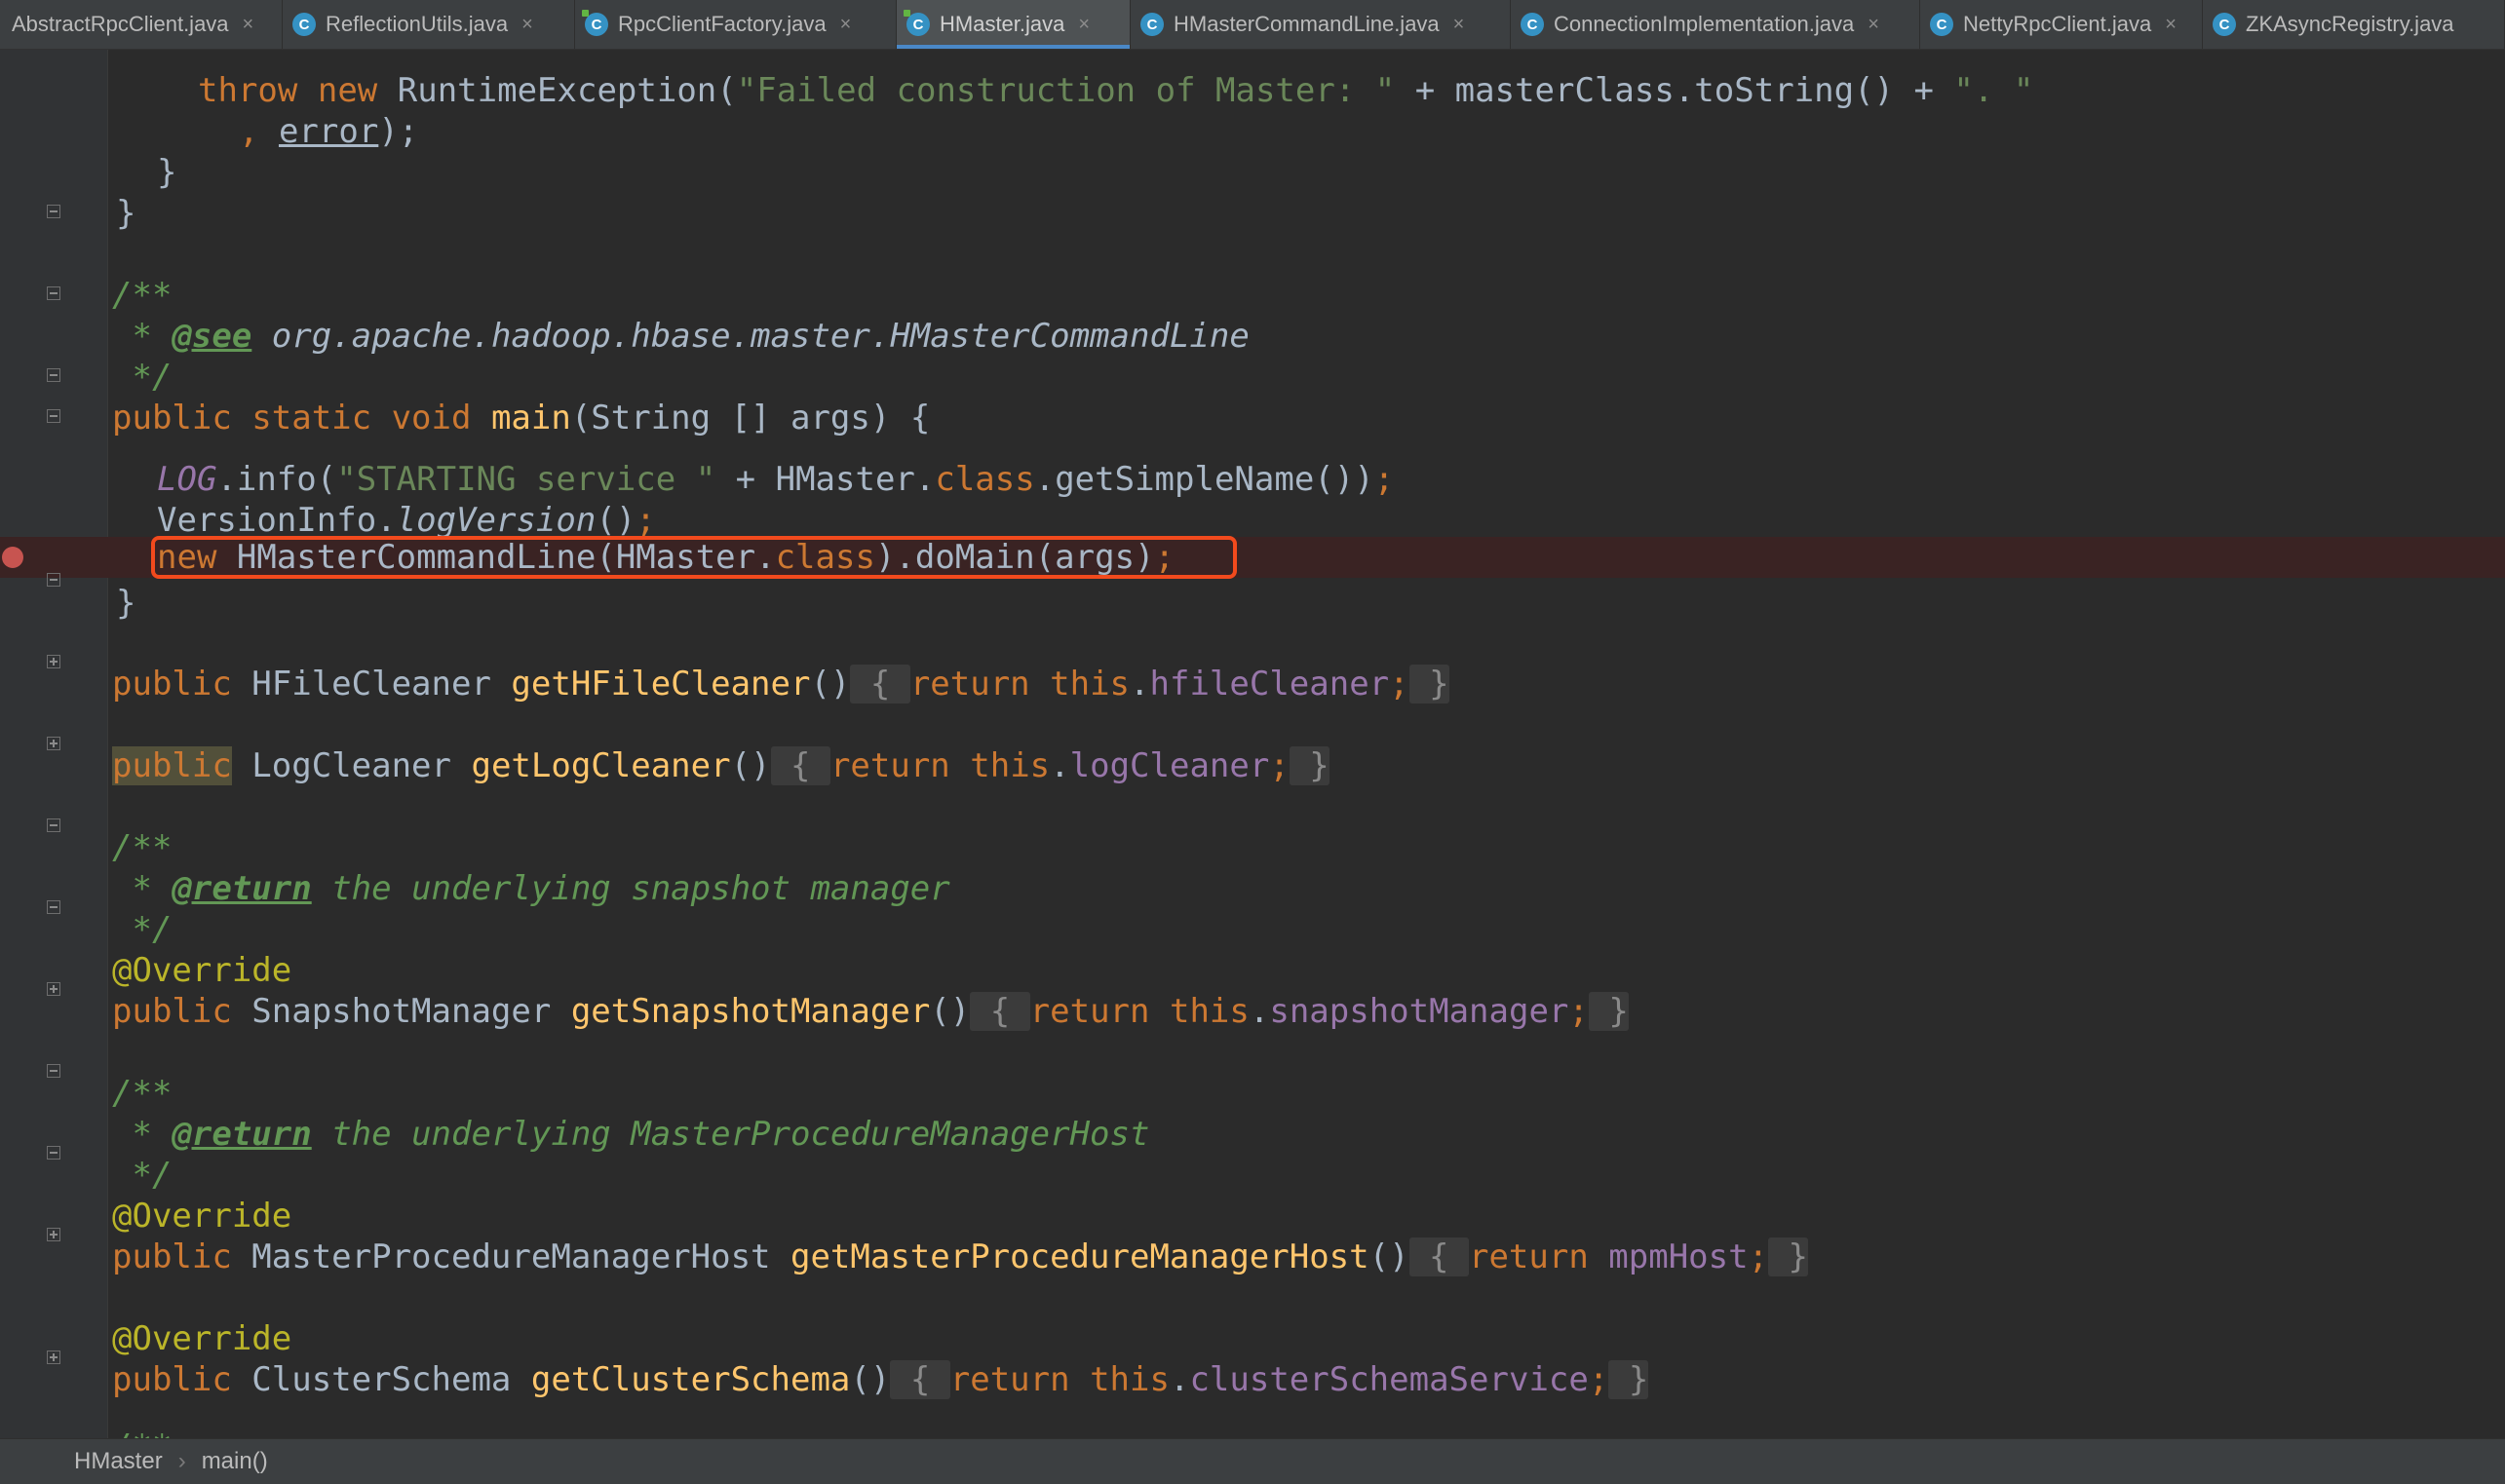 This screenshot has width=2505, height=1484. Describe the element at coordinates (347, 90) in the screenshot. I see `keyword: new` at that location.